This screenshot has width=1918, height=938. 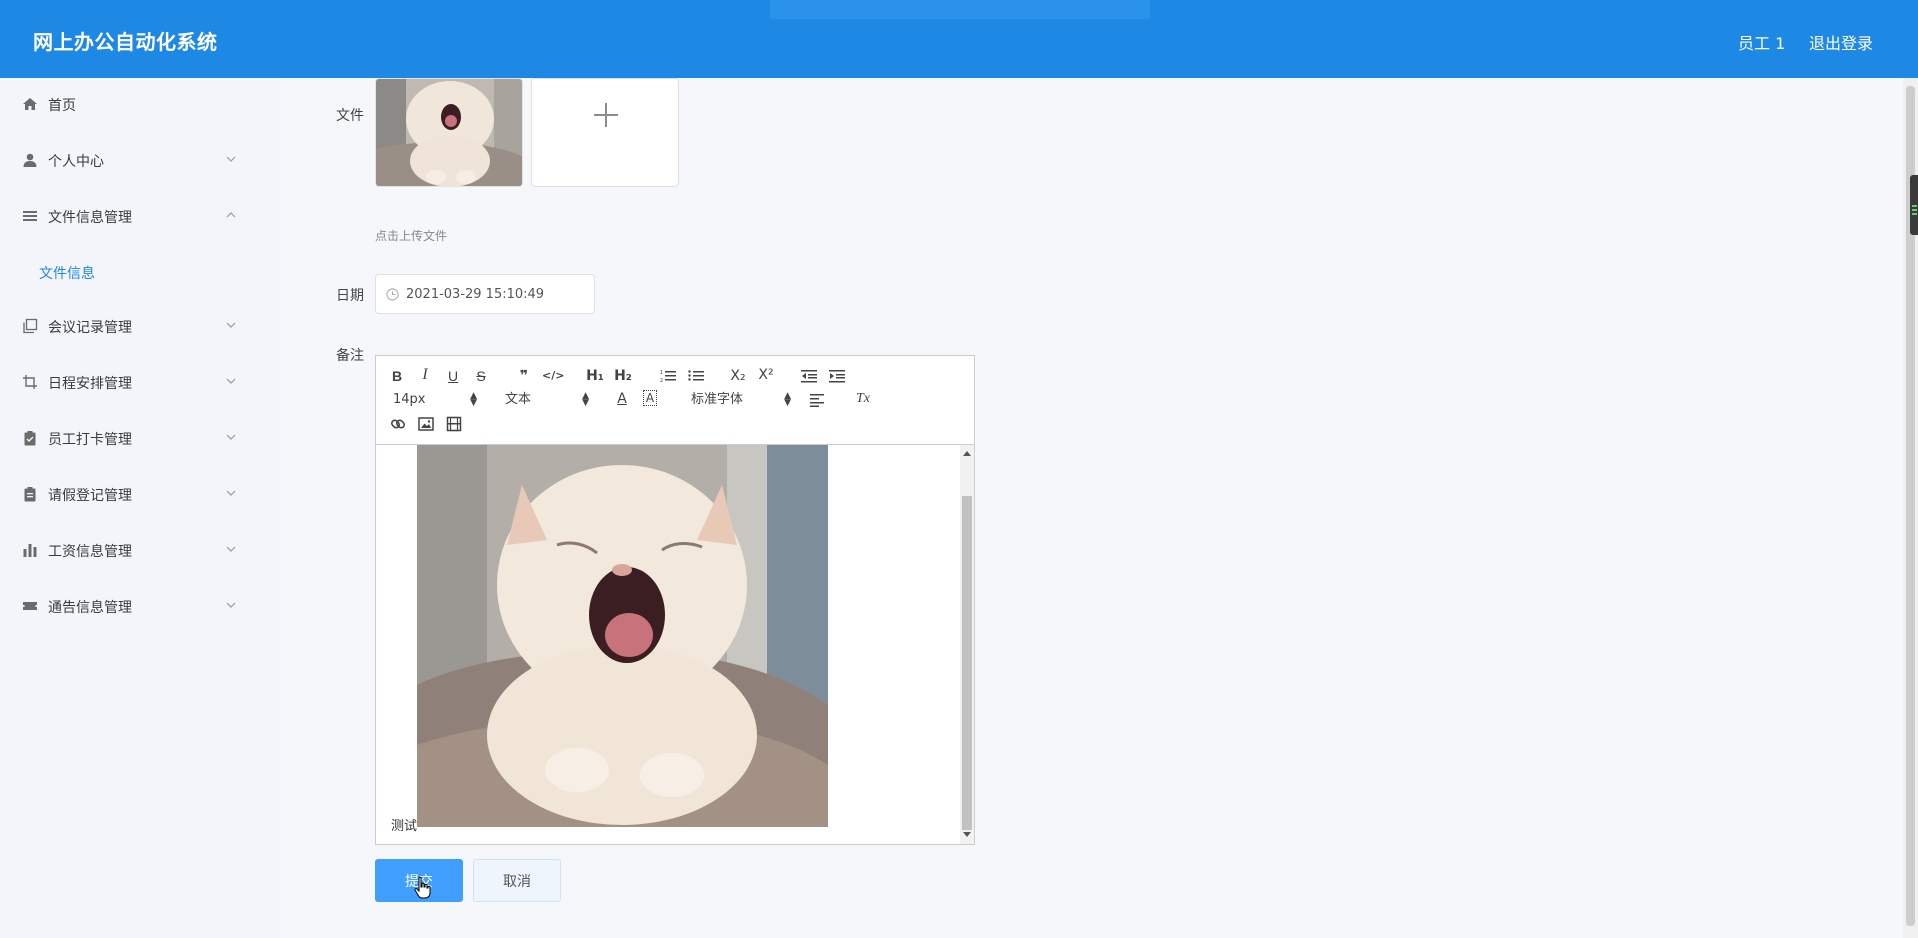 I want to click on sidebar-item-attendance: 员工打卡管理, so click(x=125, y=438).